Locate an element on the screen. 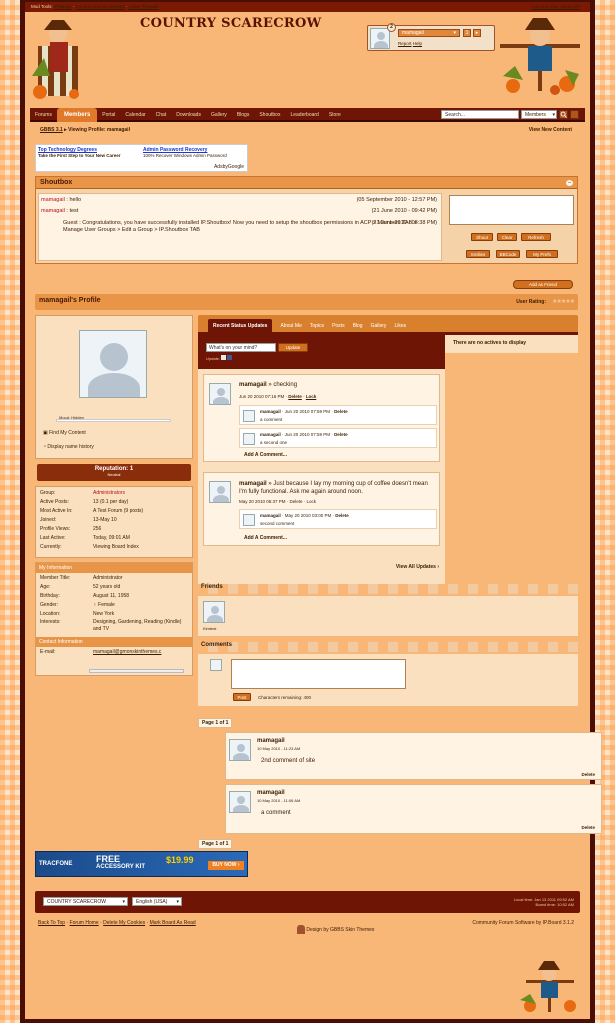  friend-name: Kimtest is located at coordinates (209, 628).